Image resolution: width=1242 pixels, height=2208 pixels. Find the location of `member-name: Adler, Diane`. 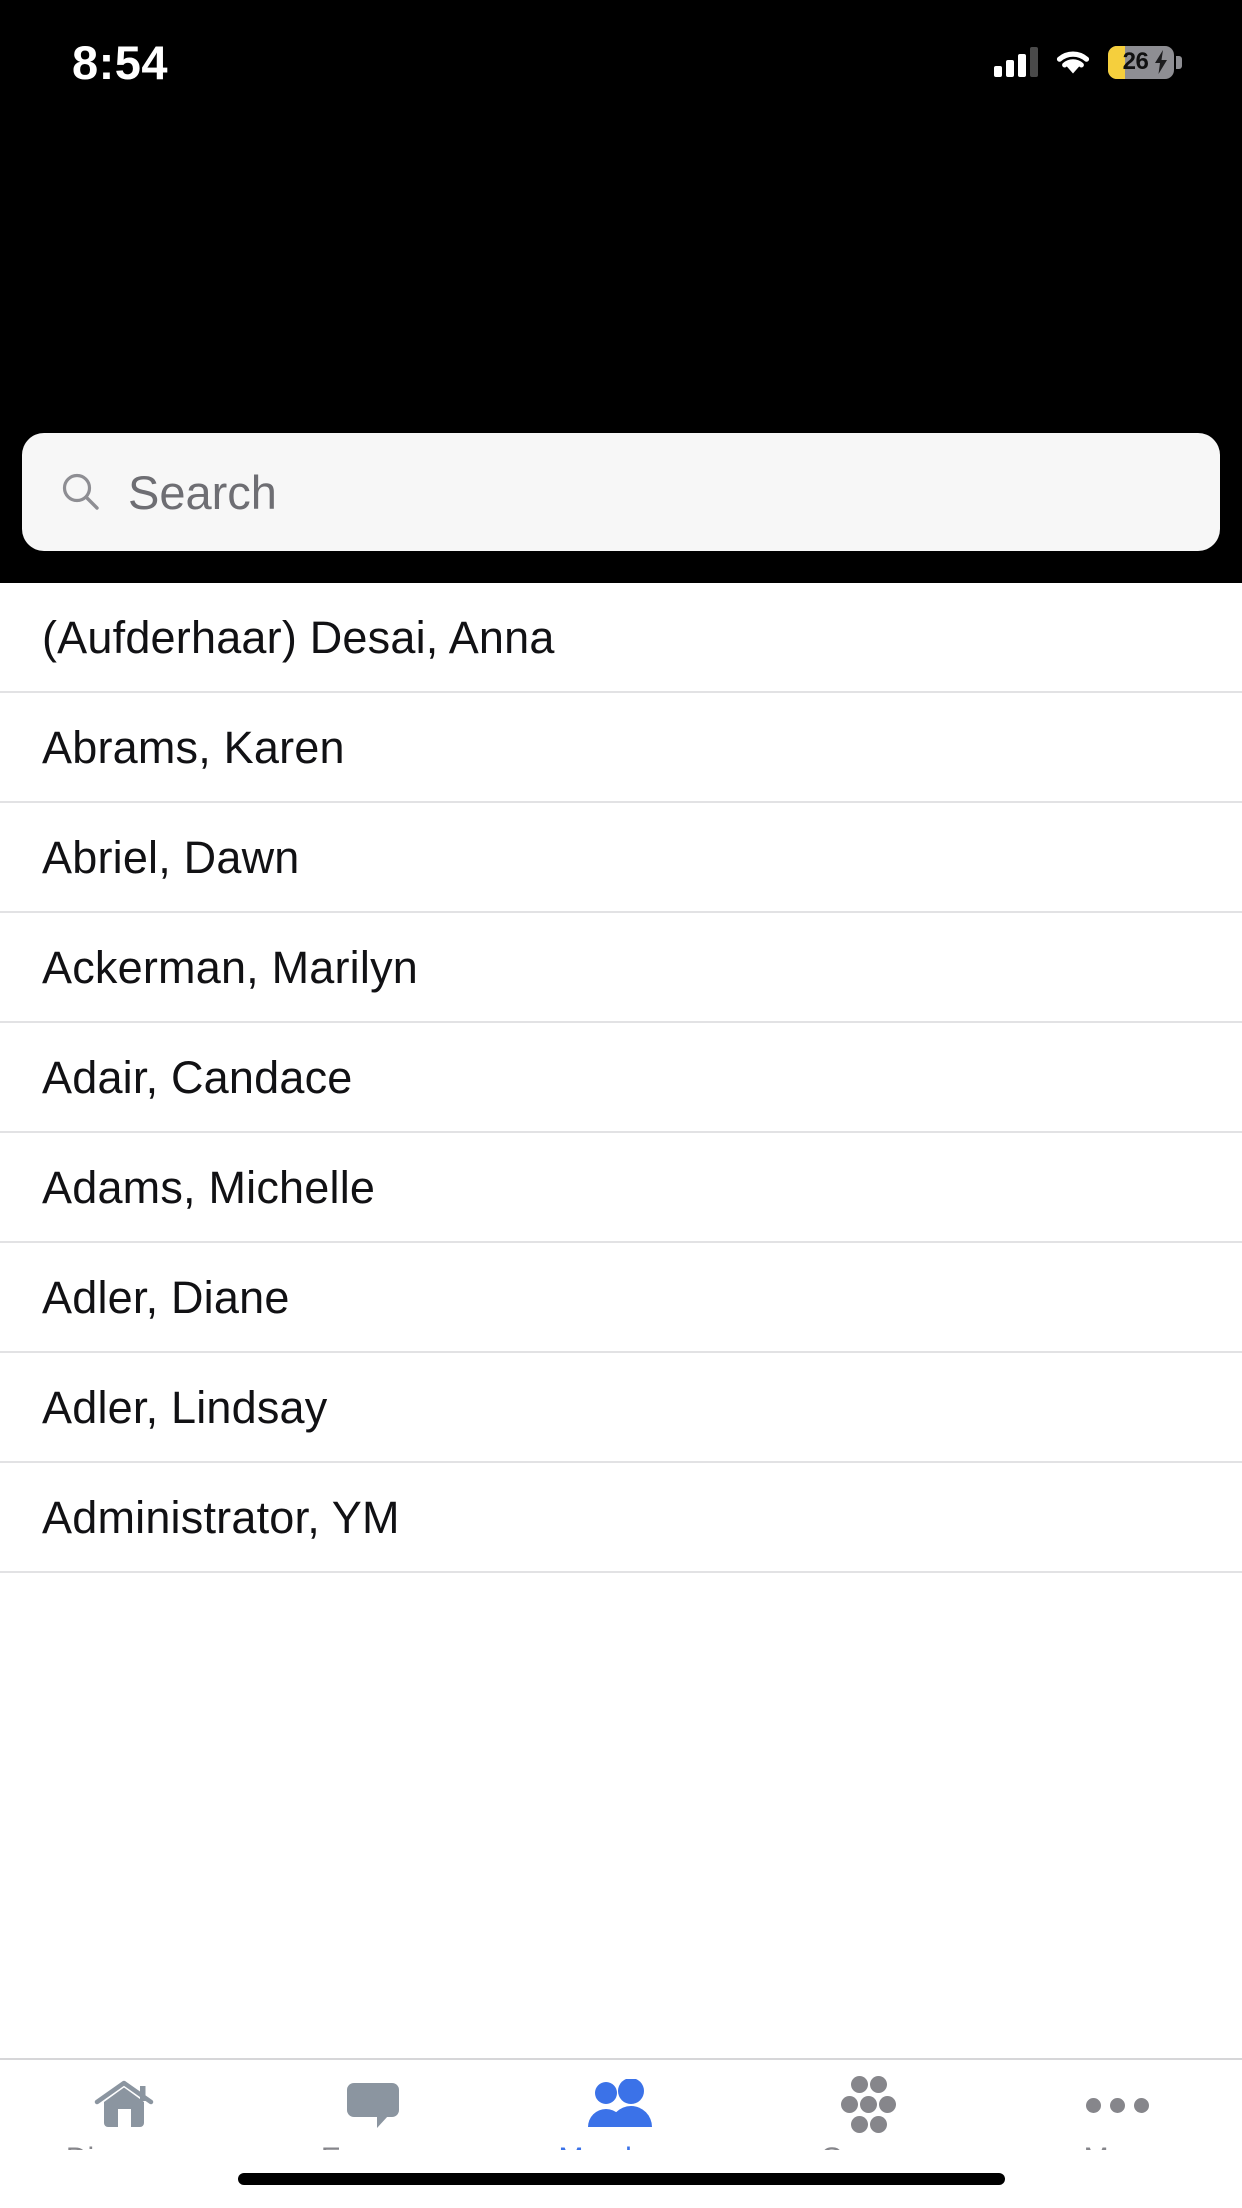

member-name: Adler, Diane is located at coordinates (166, 1297).